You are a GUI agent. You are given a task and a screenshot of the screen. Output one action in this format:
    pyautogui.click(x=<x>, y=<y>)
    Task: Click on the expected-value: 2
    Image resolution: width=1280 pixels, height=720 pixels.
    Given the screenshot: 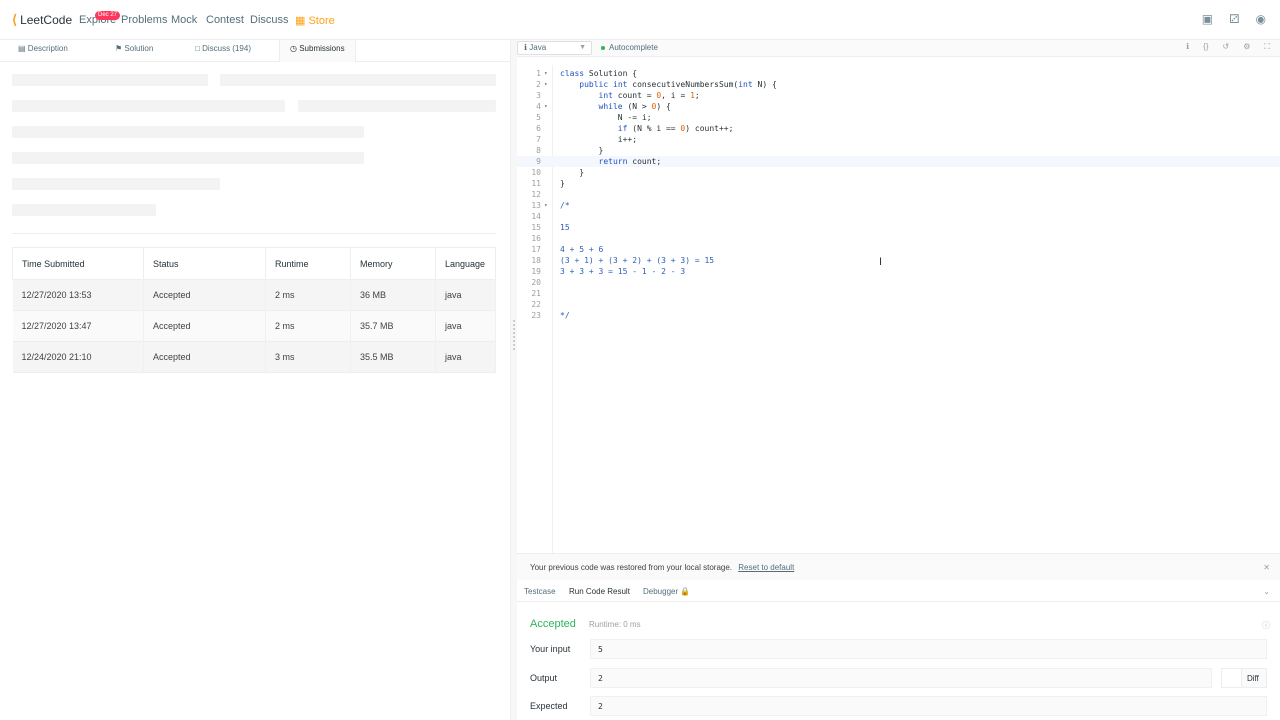 What is the action you would take?
    pyautogui.click(x=928, y=706)
    